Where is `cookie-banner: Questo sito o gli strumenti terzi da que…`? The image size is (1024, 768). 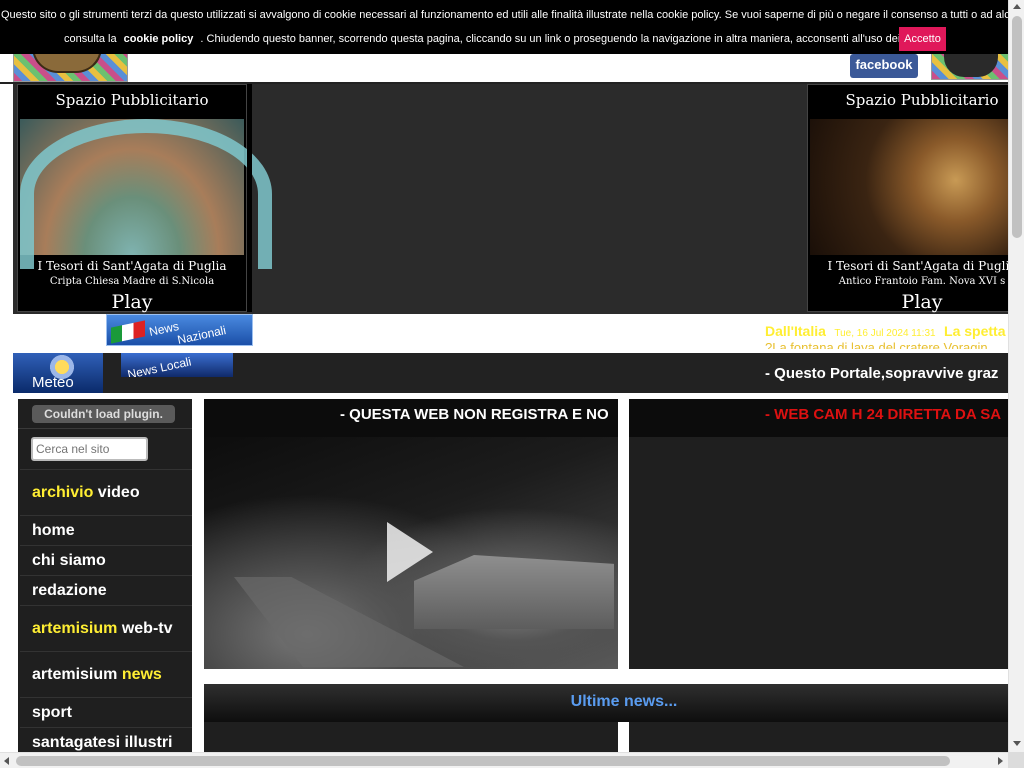 cookie-banner: Questo sito o gli strumenti terzi da que… is located at coordinates (504, 27).